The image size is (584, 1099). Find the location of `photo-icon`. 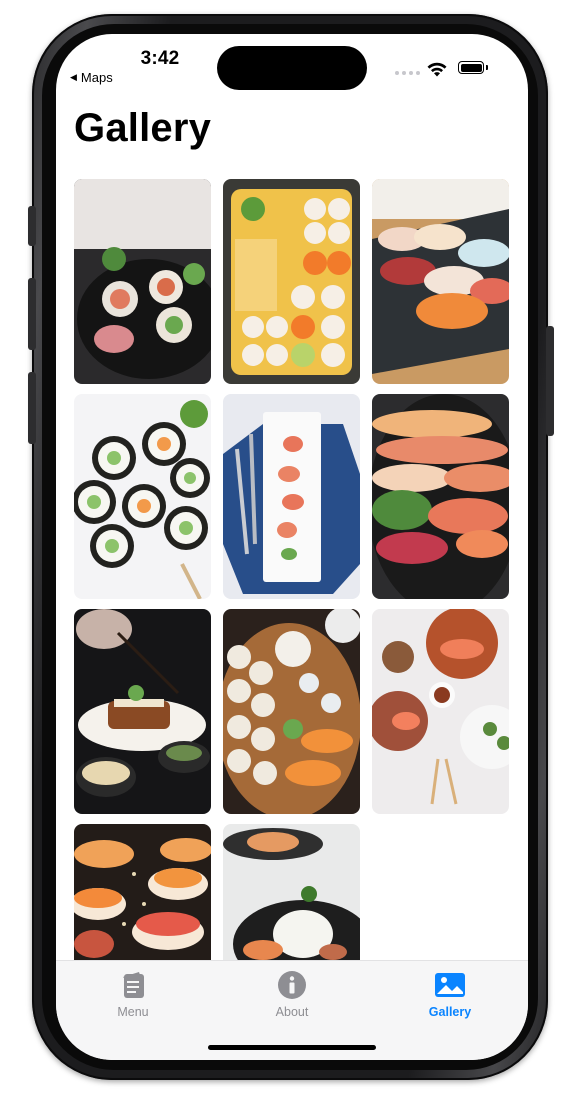

photo-icon is located at coordinates (450, 985).